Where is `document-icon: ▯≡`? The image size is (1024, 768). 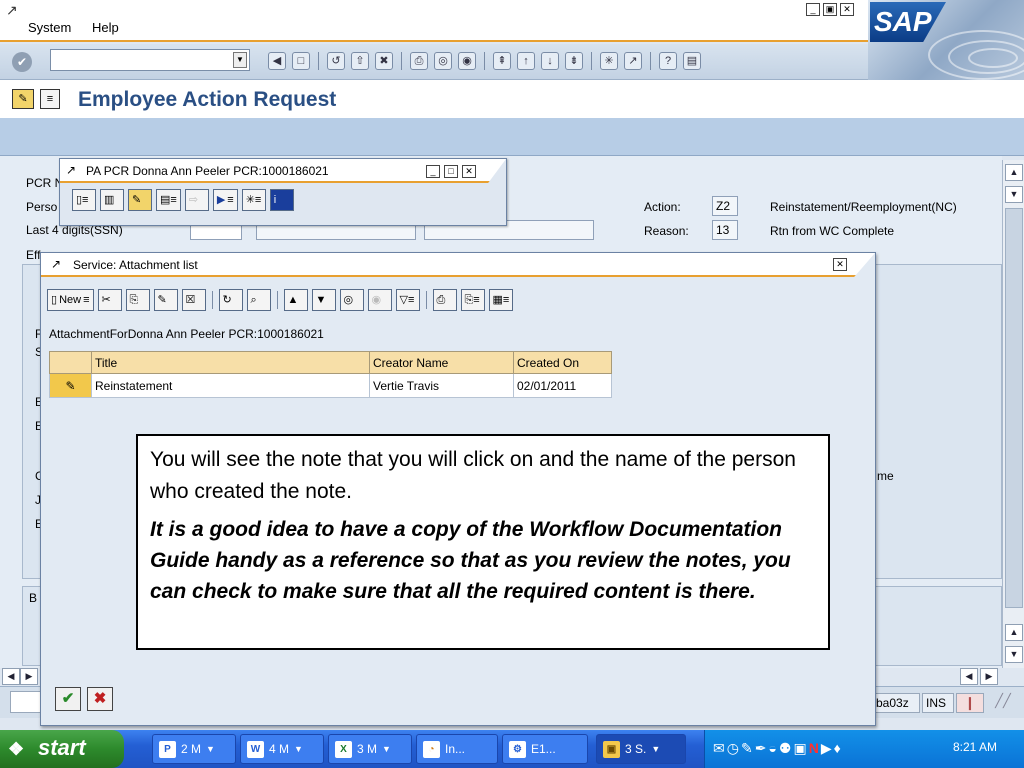
document-icon: ▯≡ is located at coordinates (84, 200).